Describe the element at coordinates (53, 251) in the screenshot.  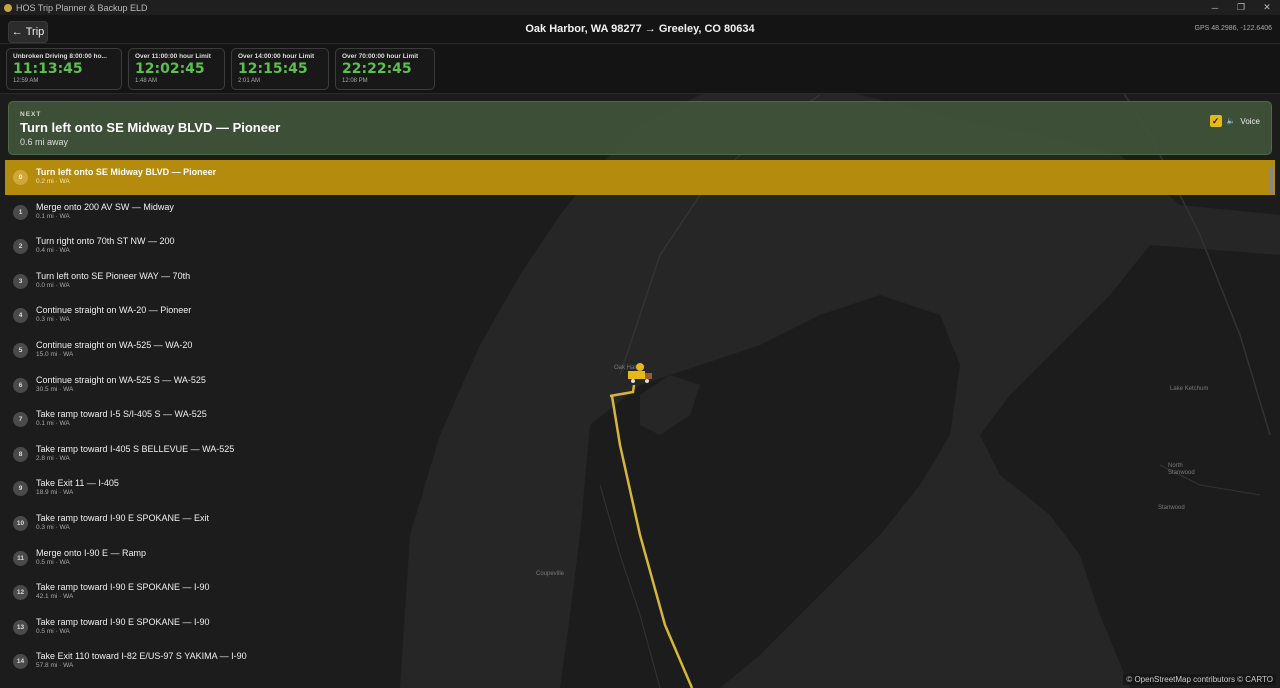
I see `step-meta: 0.4 mi · WA` at that location.